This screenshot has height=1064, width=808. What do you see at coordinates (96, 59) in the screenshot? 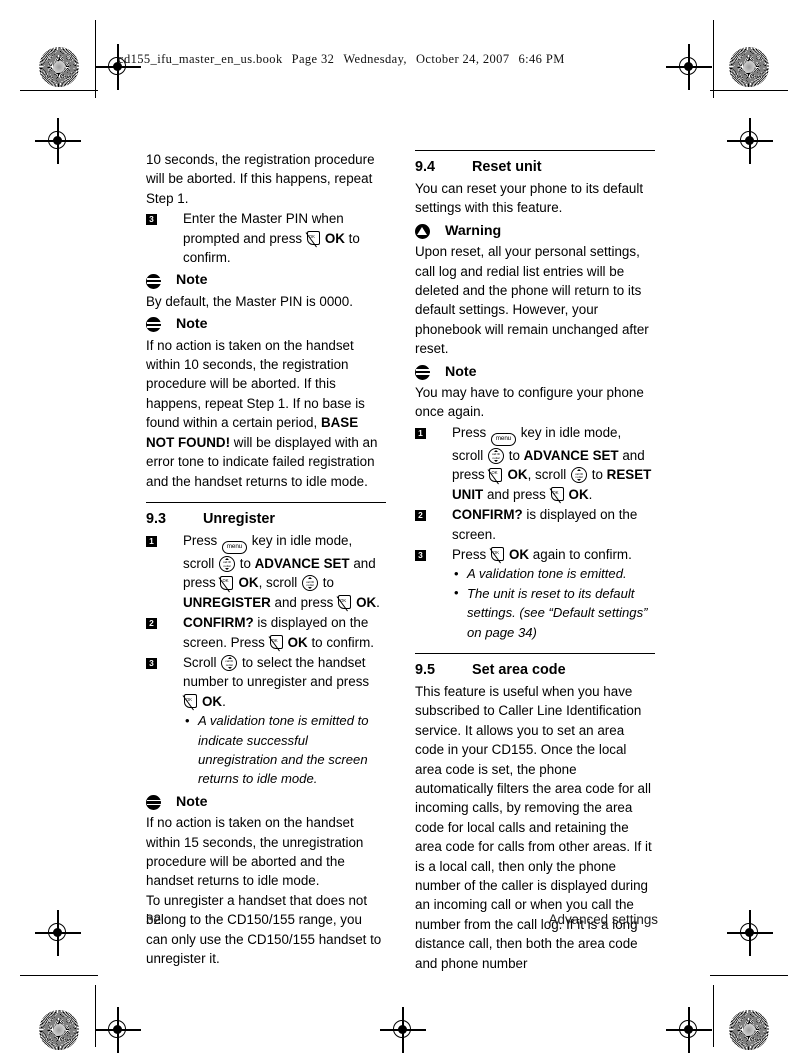
I see `trim-line-left-vertical` at bounding box center [96, 59].